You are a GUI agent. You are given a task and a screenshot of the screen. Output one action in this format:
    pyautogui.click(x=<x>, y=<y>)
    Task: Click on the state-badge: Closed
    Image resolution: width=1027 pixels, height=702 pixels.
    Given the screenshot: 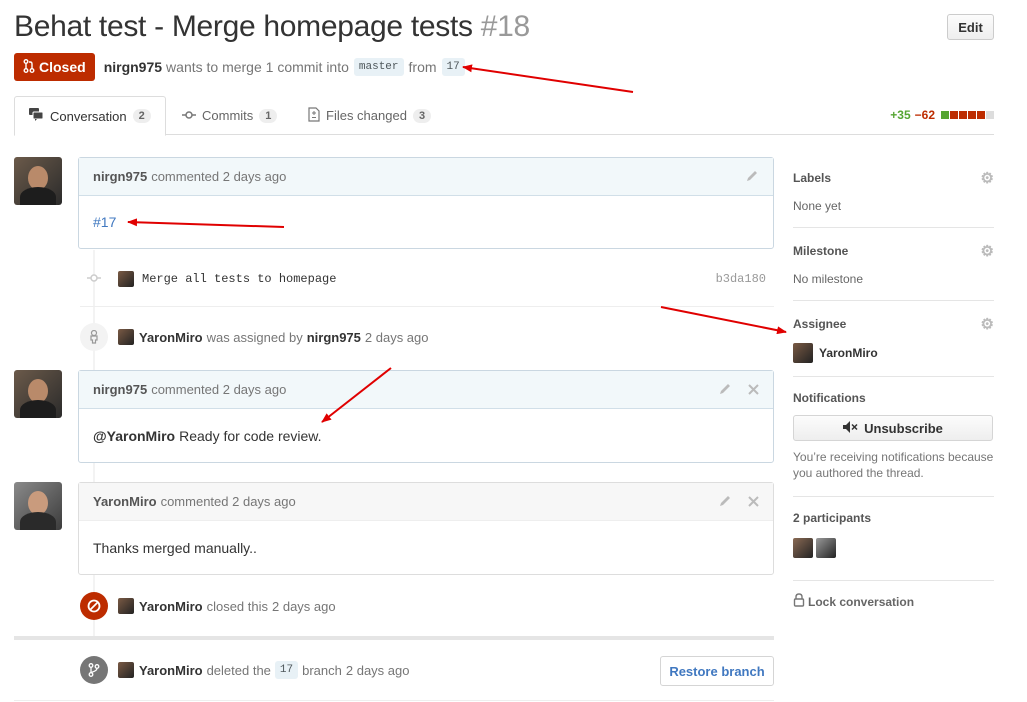 What is the action you would take?
    pyautogui.click(x=54, y=67)
    